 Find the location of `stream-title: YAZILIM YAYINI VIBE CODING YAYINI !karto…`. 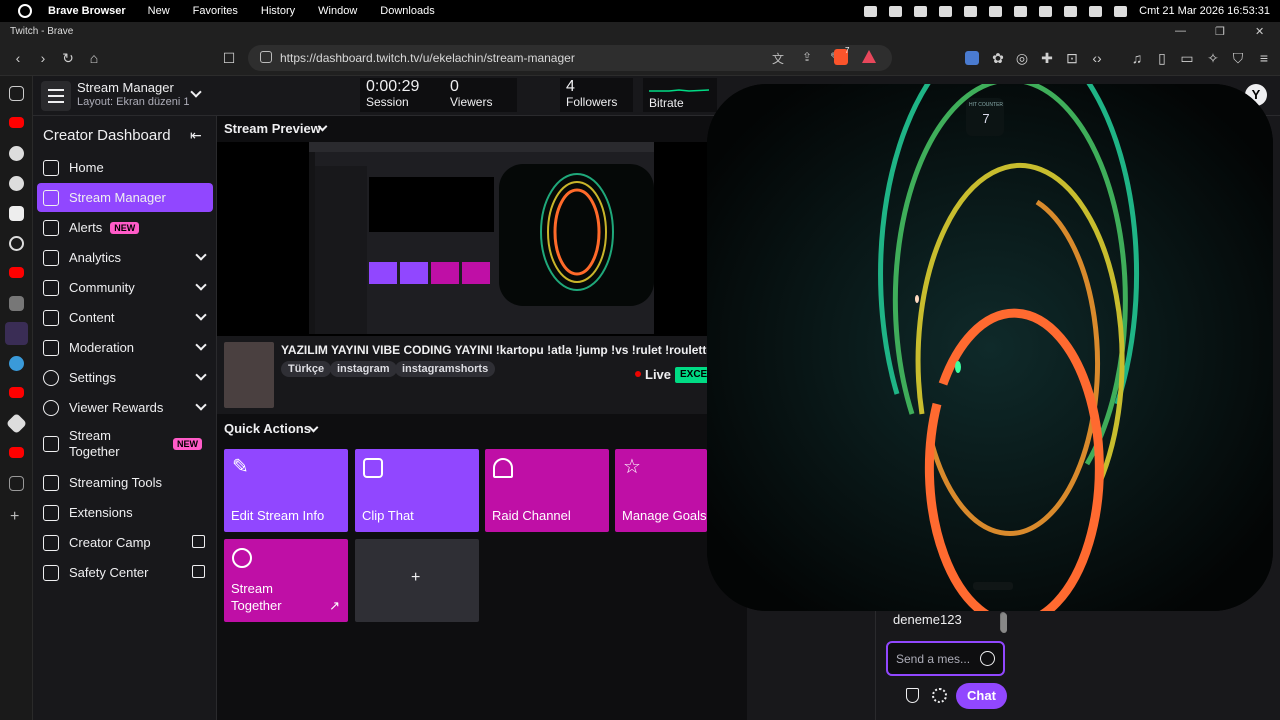

stream-title: YAZILIM YAYINI VIBE CODING YAYINI !karto… is located at coordinates (497, 350).